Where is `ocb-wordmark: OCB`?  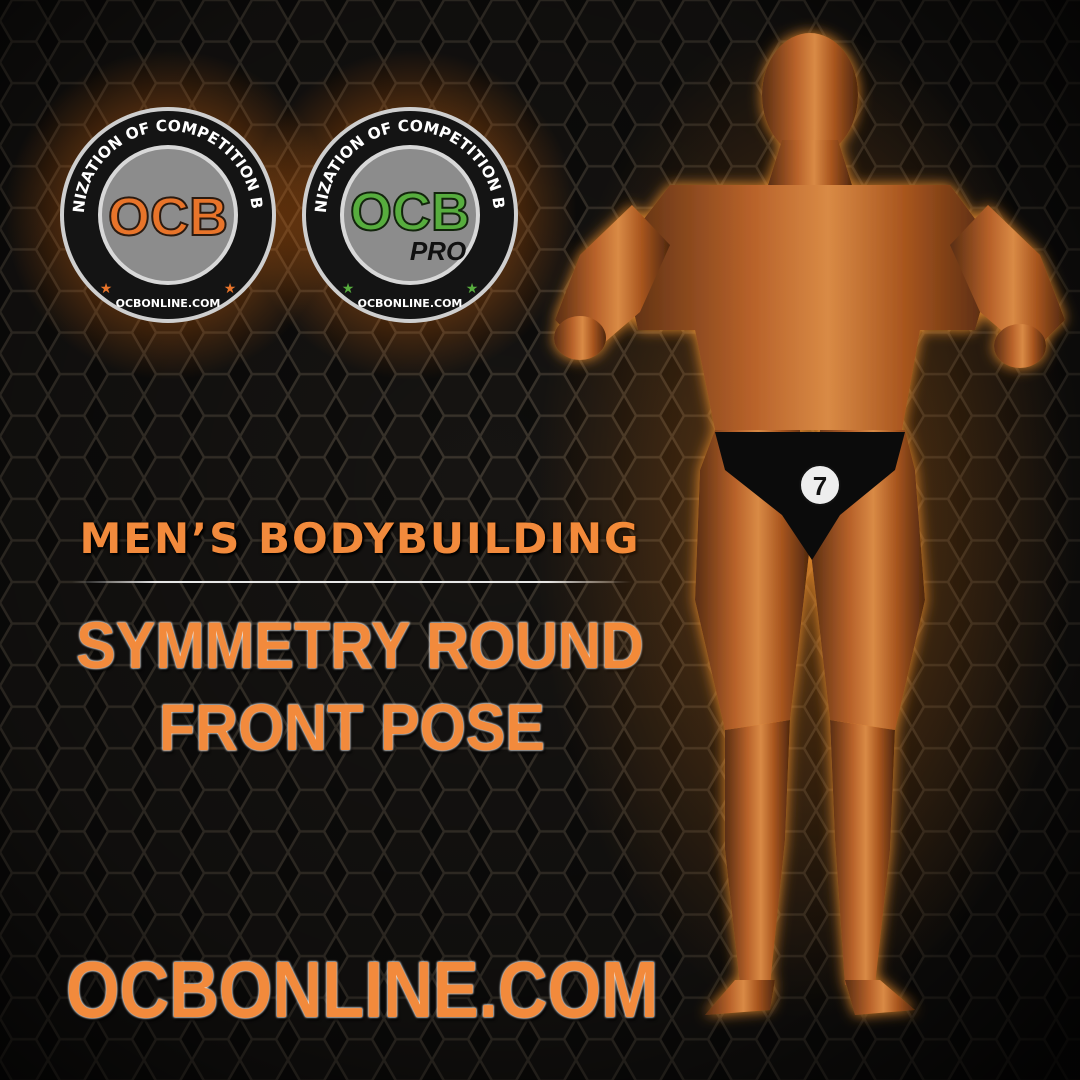 ocb-wordmark: OCB is located at coordinates (168, 217).